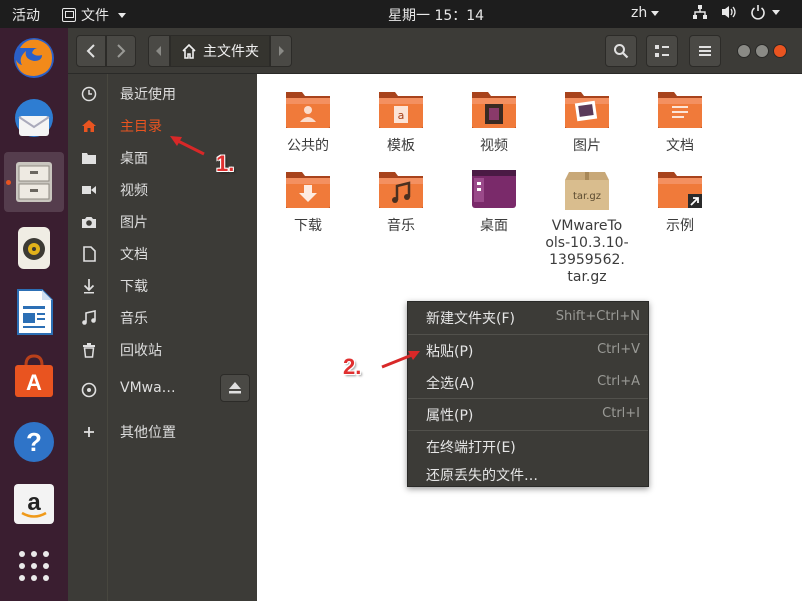 The width and height of the screenshot is (802, 601). Describe the element at coordinates (528, 350) in the screenshot. I see `menu-item-paste: 粘贴(P) Ctrl+V` at that location.